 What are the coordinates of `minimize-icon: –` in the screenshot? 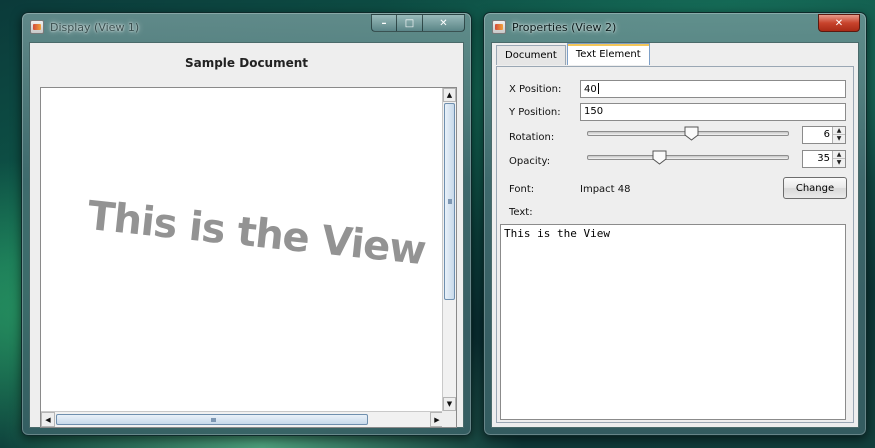 It's located at (384, 23).